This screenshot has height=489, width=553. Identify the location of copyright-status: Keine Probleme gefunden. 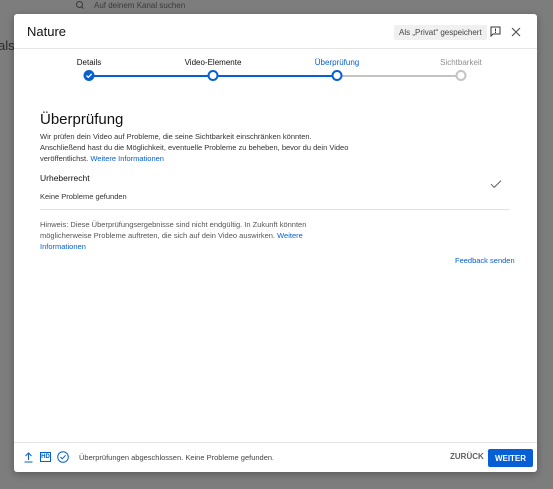
(83, 196).